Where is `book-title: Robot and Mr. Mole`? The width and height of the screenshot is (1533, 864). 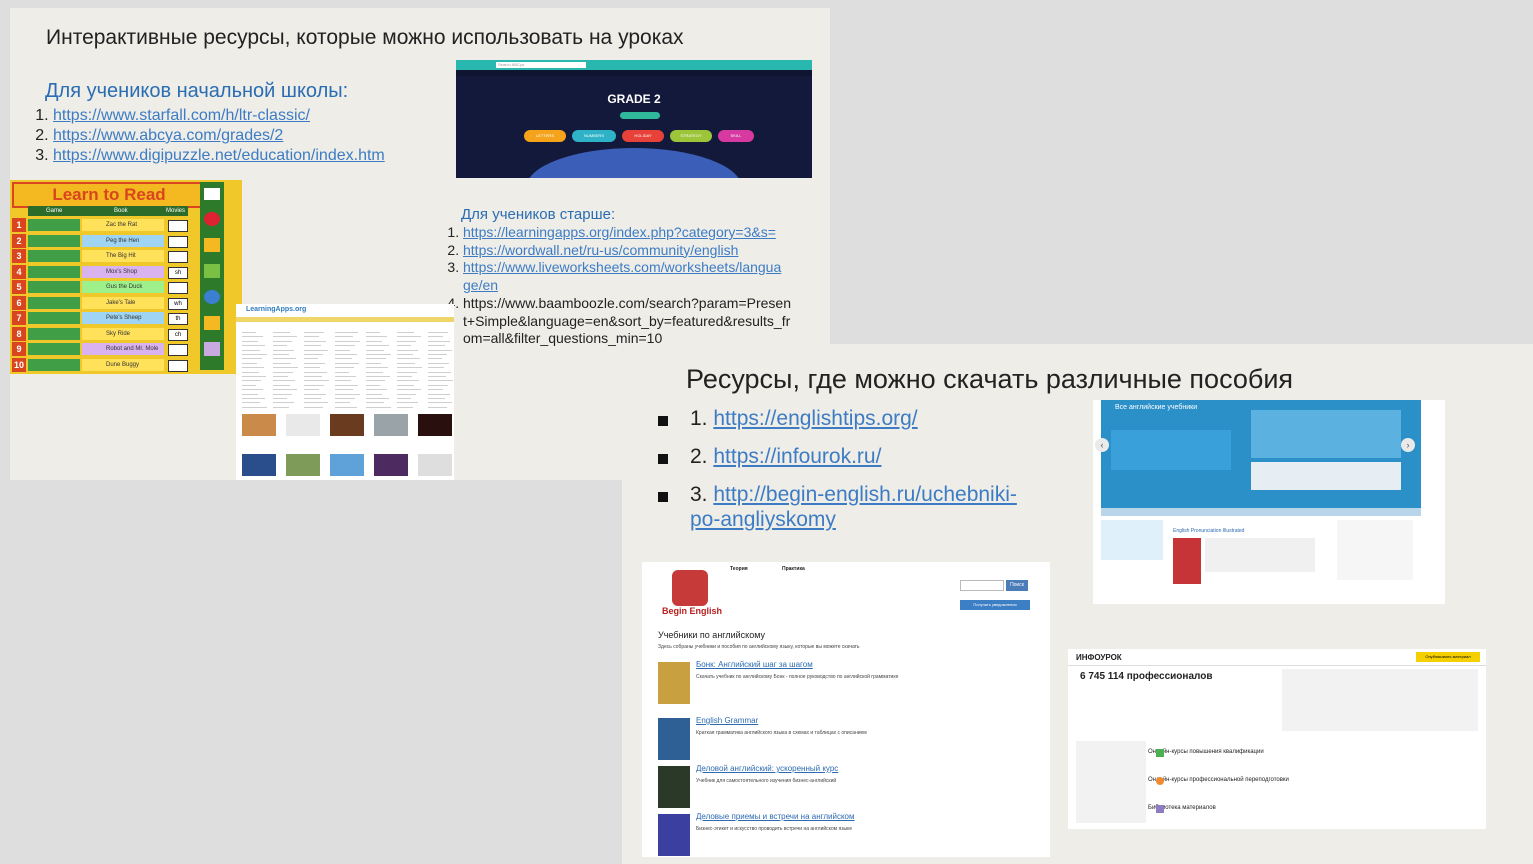
book-title: Robot and Mr. Mole is located at coordinates (123, 349).